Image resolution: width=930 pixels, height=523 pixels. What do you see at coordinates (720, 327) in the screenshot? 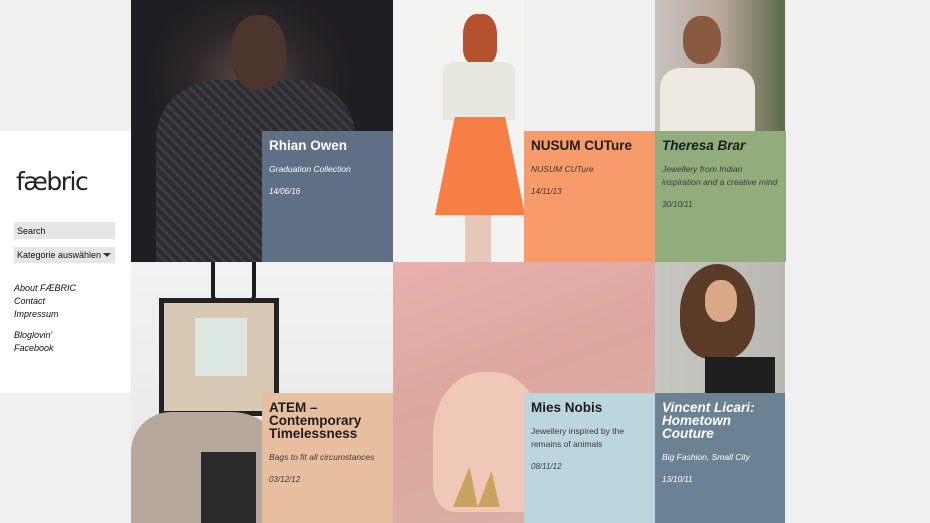
I see `post-image-vincent-licari` at bounding box center [720, 327].